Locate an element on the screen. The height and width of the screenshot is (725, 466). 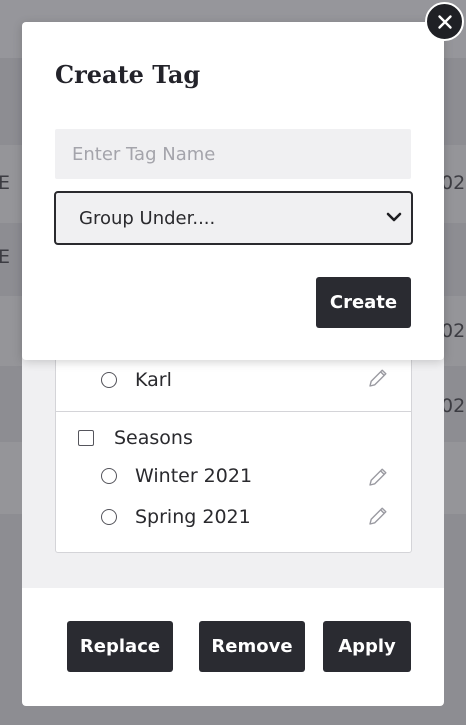
tag-label: Karl is located at coordinates (153, 380).